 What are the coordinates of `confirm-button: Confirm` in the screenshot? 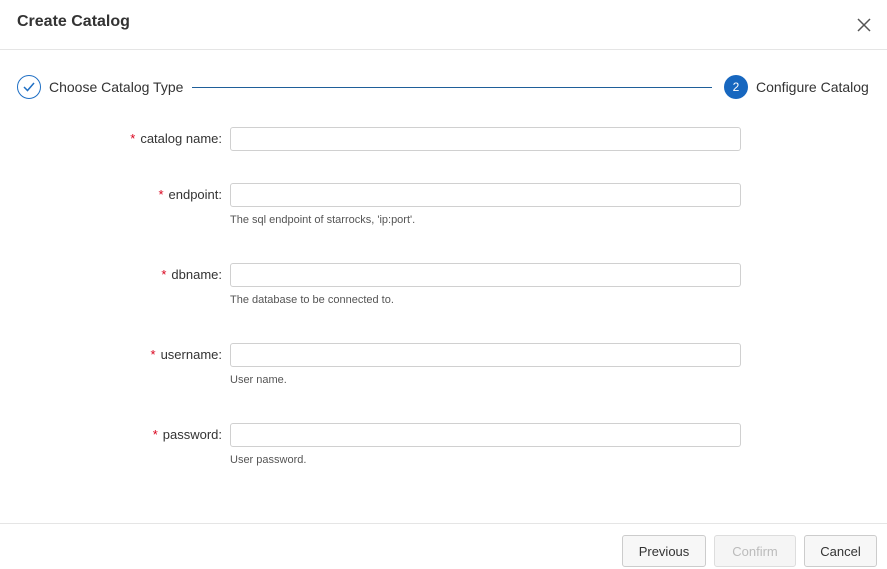 It's located at (755, 551).